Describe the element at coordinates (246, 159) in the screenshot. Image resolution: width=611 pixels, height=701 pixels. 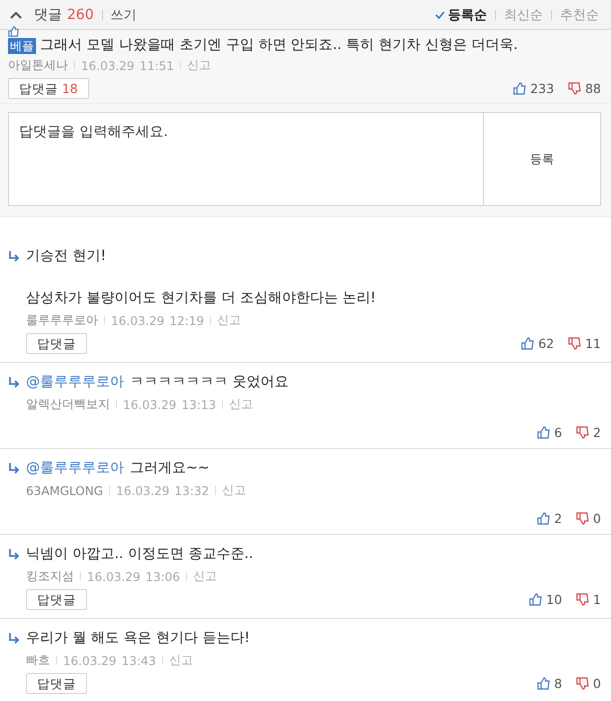
I see `reply-input-field: 답댓글을 입력해주세요.` at that location.